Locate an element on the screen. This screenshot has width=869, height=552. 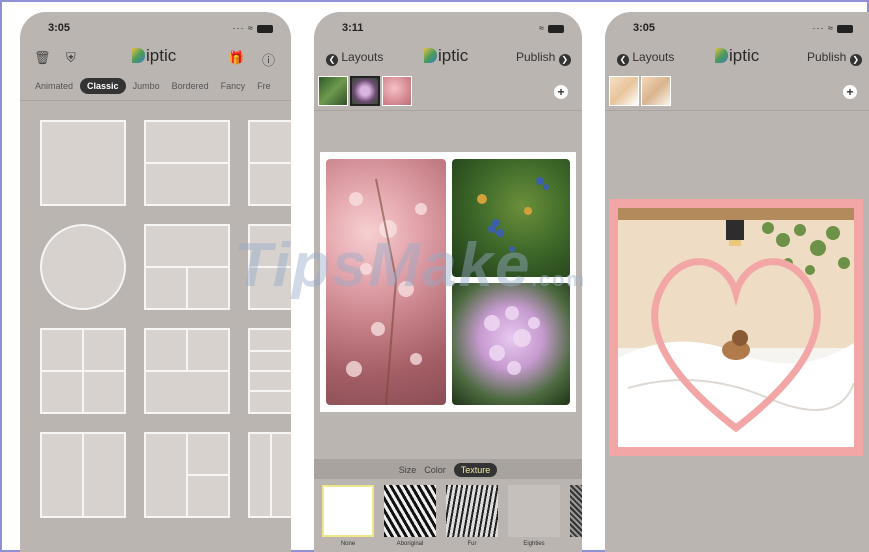
layout-two-top-one-bottom is located at coordinates (187, 371).